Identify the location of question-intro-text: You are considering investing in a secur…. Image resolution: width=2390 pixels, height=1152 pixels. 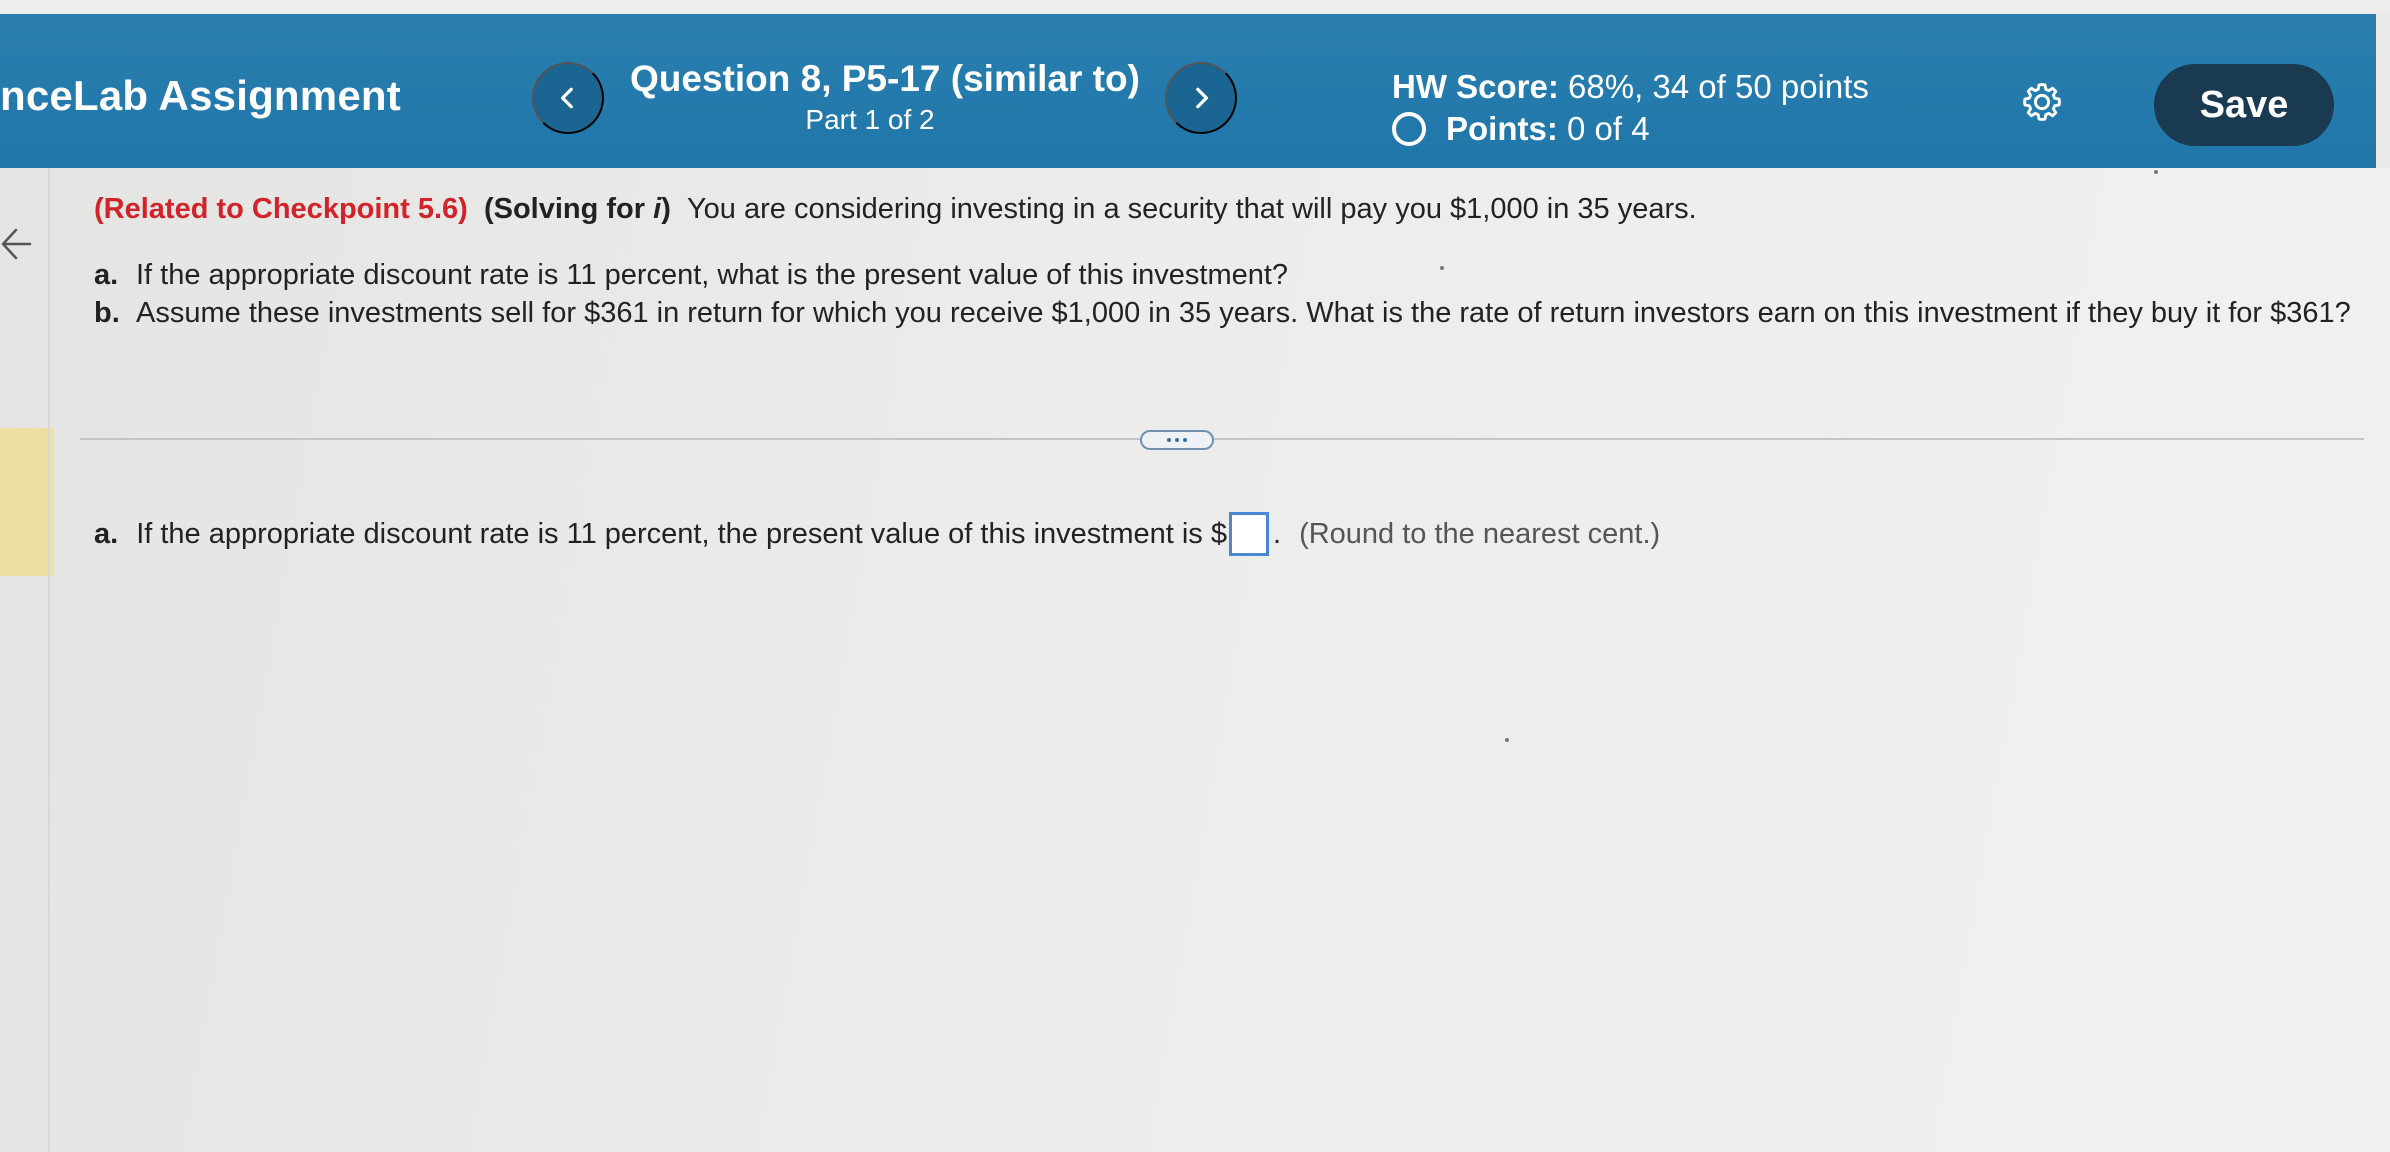
(1191, 209).